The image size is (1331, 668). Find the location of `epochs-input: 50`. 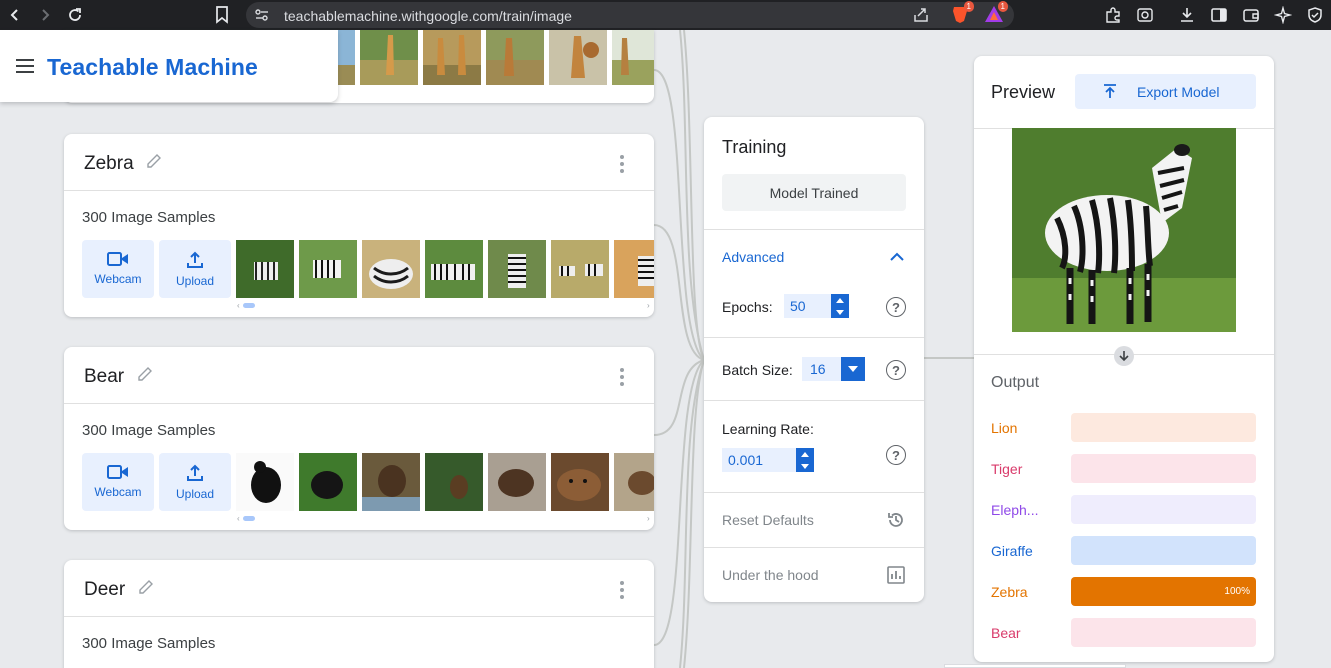

epochs-input: 50 is located at coordinates (816, 306).